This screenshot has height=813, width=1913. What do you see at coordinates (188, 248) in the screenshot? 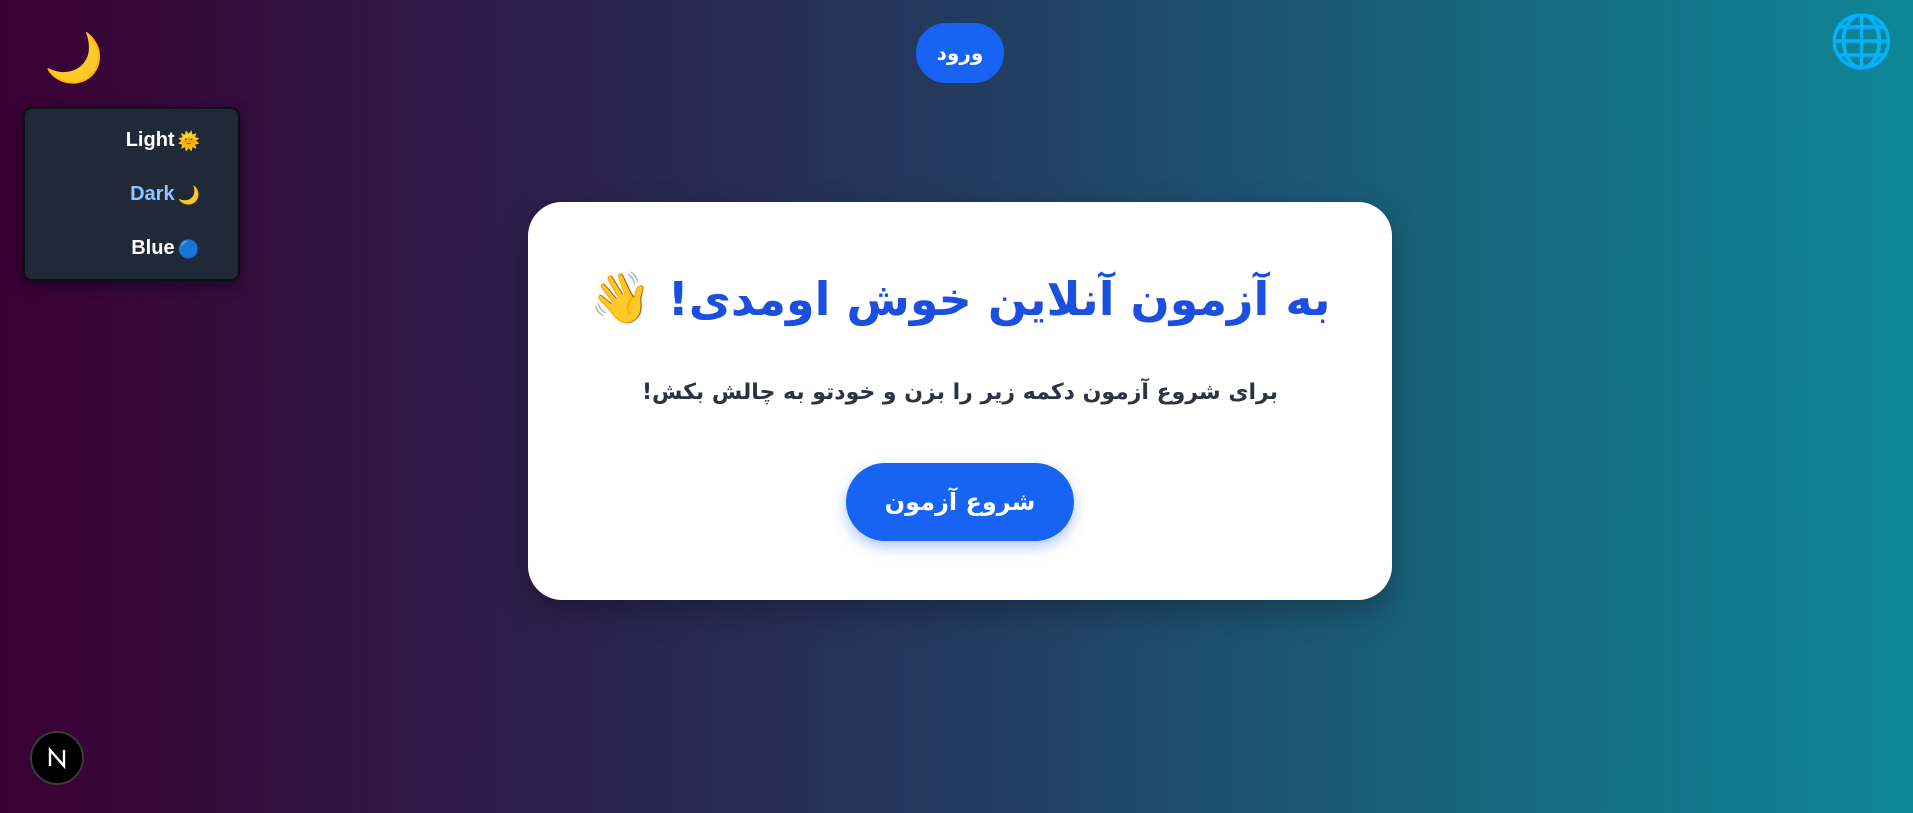
I see `blue-circle-icon: 🔵` at bounding box center [188, 248].